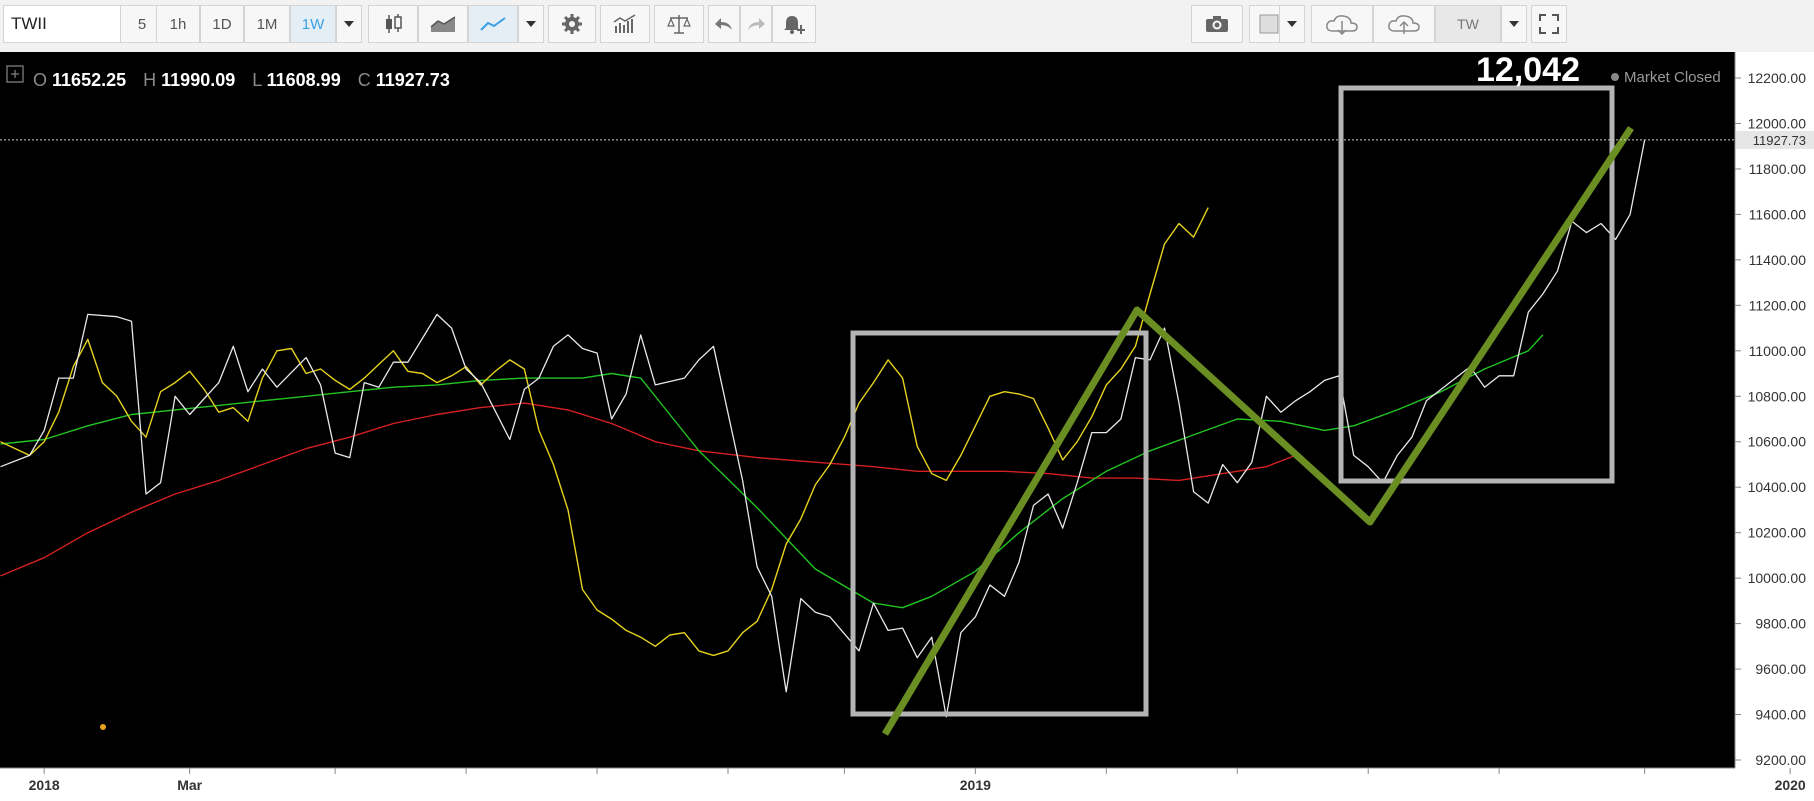  Describe the element at coordinates (1615, 77) in the screenshot. I see `market-status-dot` at that location.